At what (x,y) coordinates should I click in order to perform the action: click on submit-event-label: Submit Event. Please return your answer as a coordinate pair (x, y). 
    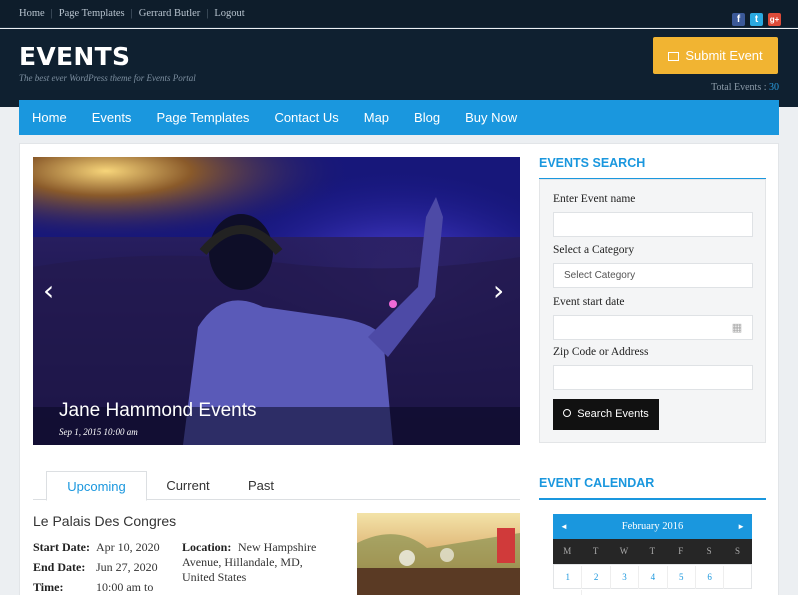
    Looking at the image, I should click on (724, 55).